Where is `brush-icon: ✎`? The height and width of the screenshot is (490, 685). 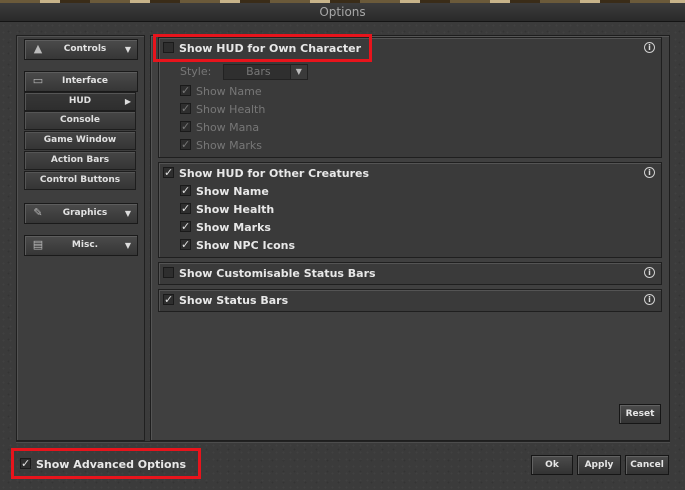 brush-icon: ✎ is located at coordinates (38, 212).